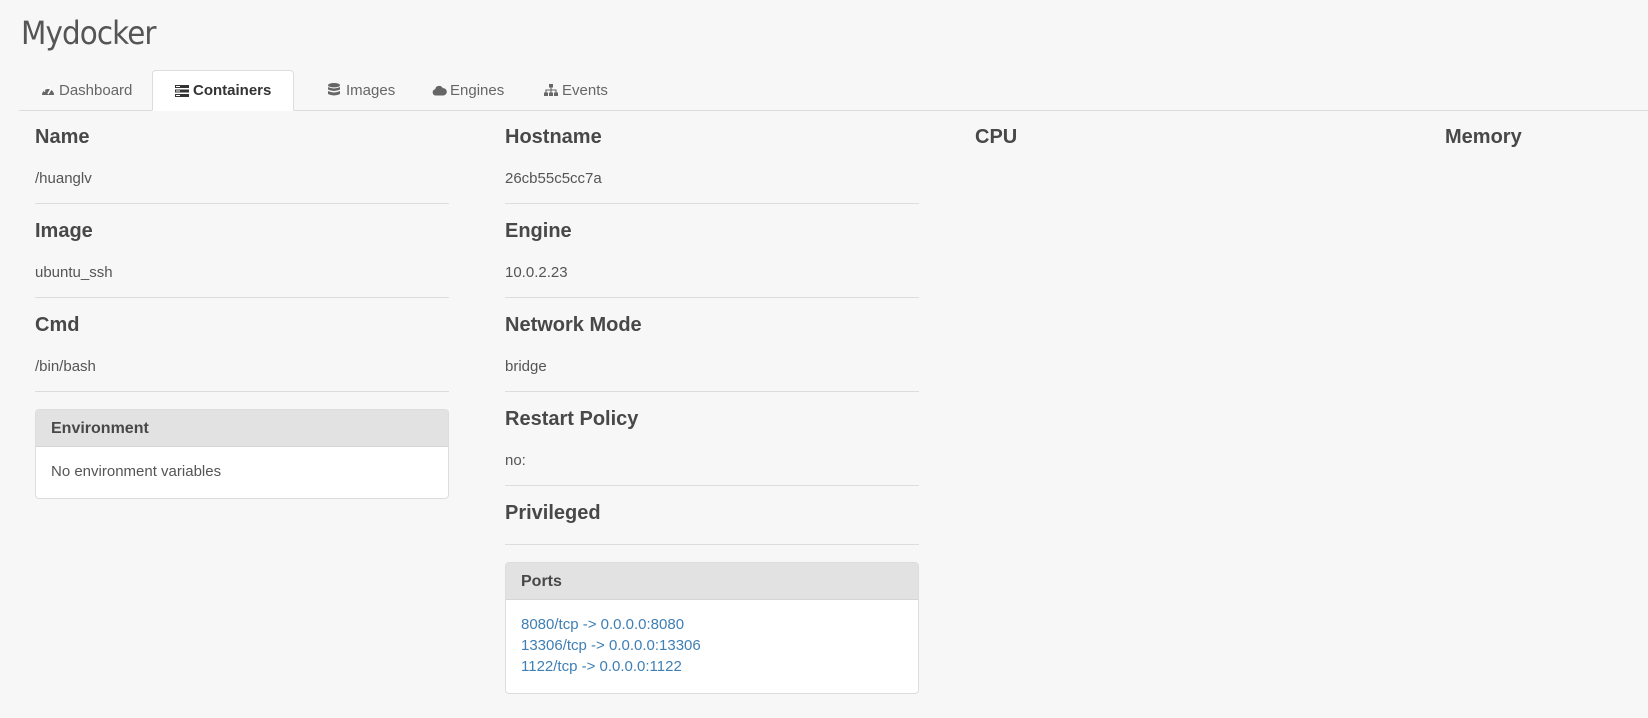 This screenshot has width=1648, height=718. What do you see at coordinates (712, 624) in the screenshot?
I see `port-link: 8080/tcp -> 0.0.0.0:8080` at bounding box center [712, 624].